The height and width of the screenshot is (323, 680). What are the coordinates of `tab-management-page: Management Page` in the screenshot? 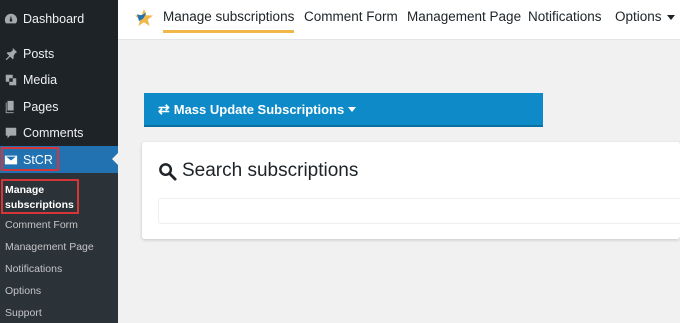 It's located at (464, 16).